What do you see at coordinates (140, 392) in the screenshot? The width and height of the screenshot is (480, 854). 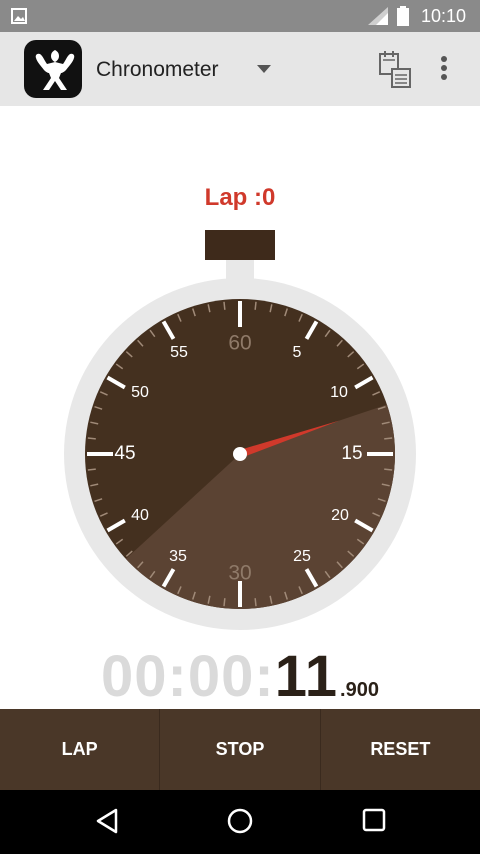 I see `dial-number-50: 50` at bounding box center [140, 392].